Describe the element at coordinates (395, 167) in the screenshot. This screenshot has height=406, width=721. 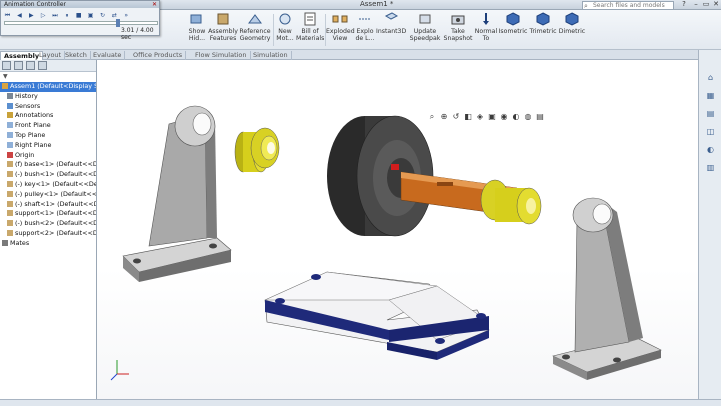
I see `key` at that location.